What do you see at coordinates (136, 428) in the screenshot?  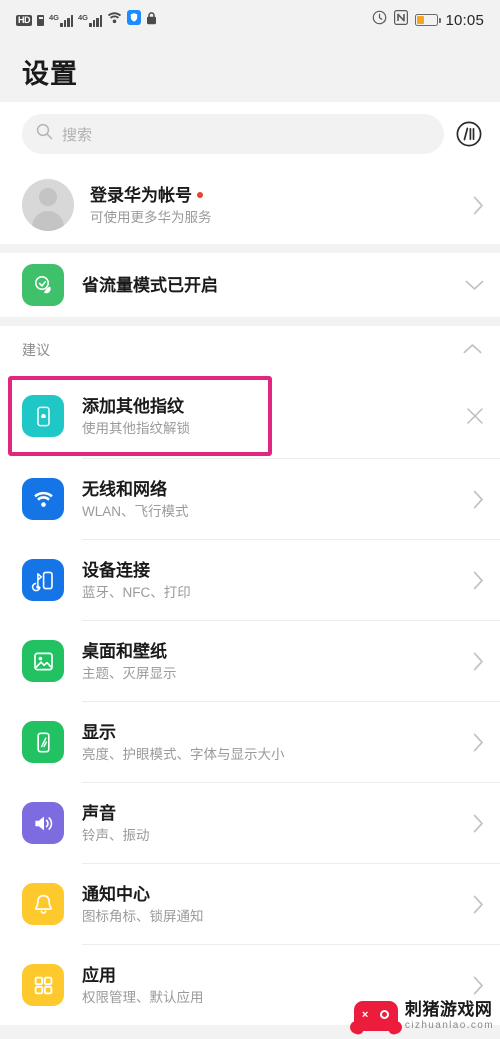 I see `suggestion-item-subtitle: 使用其他指纹解锁` at bounding box center [136, 428].